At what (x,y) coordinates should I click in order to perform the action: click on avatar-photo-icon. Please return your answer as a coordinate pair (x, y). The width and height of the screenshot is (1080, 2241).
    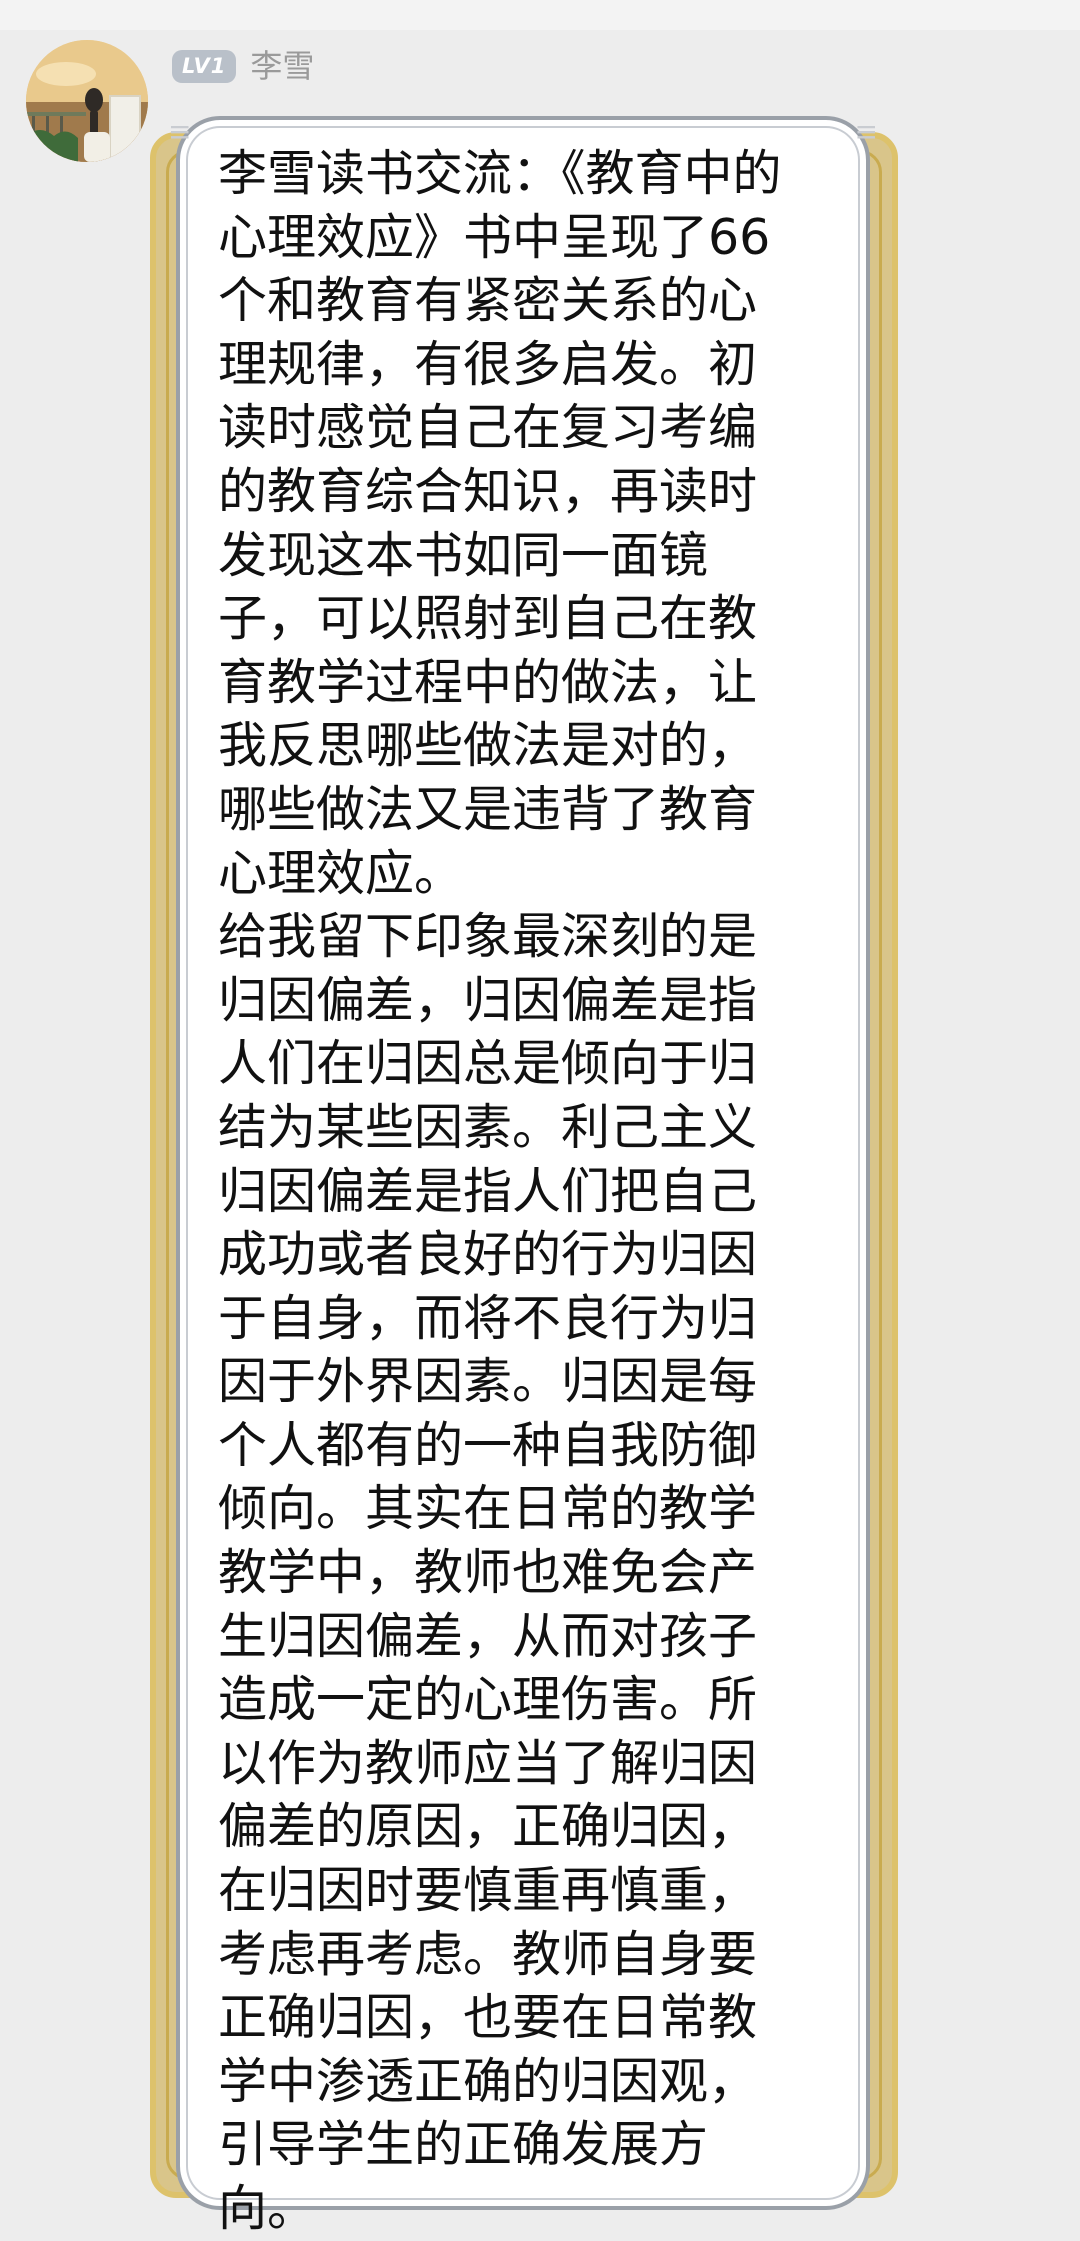
    Looking at the image, I should click on (87, 101).